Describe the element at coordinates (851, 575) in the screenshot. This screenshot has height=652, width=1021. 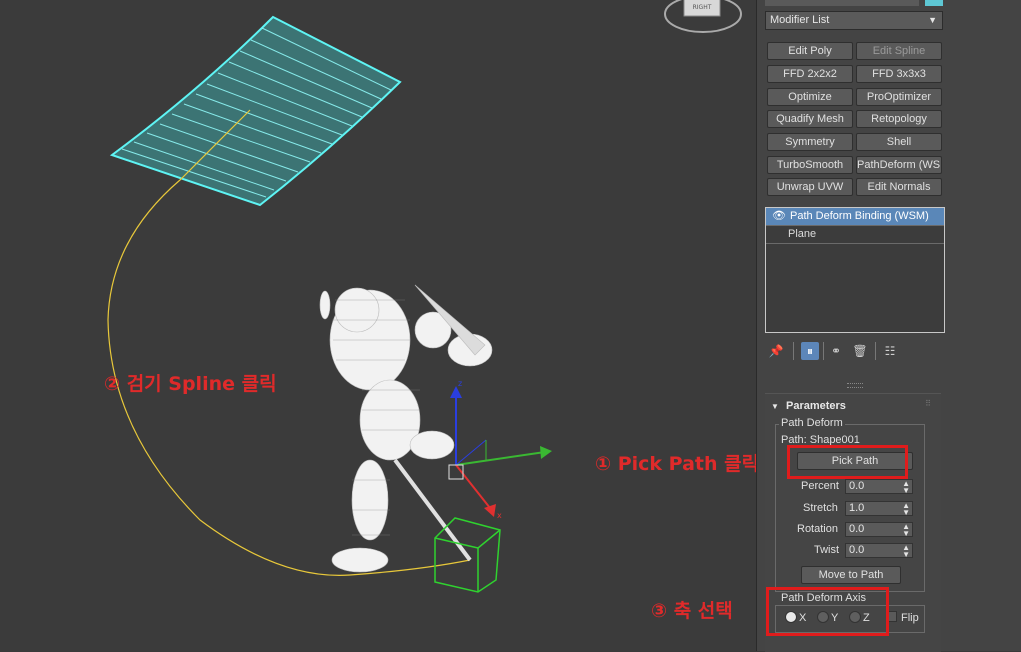
I see `move-to-path-button: Move to Path` at that location.